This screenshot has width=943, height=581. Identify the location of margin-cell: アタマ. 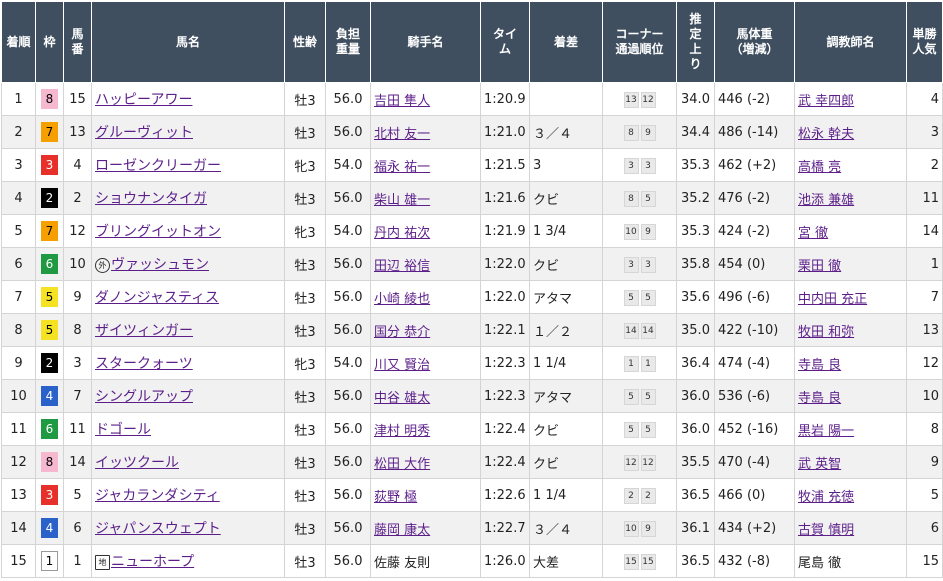
(566, 297).